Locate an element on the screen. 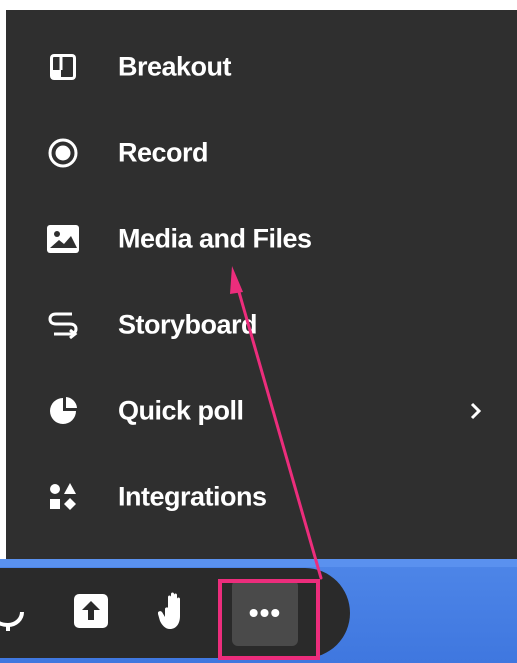  storyboard-icon is located at coordinates (63, 325).